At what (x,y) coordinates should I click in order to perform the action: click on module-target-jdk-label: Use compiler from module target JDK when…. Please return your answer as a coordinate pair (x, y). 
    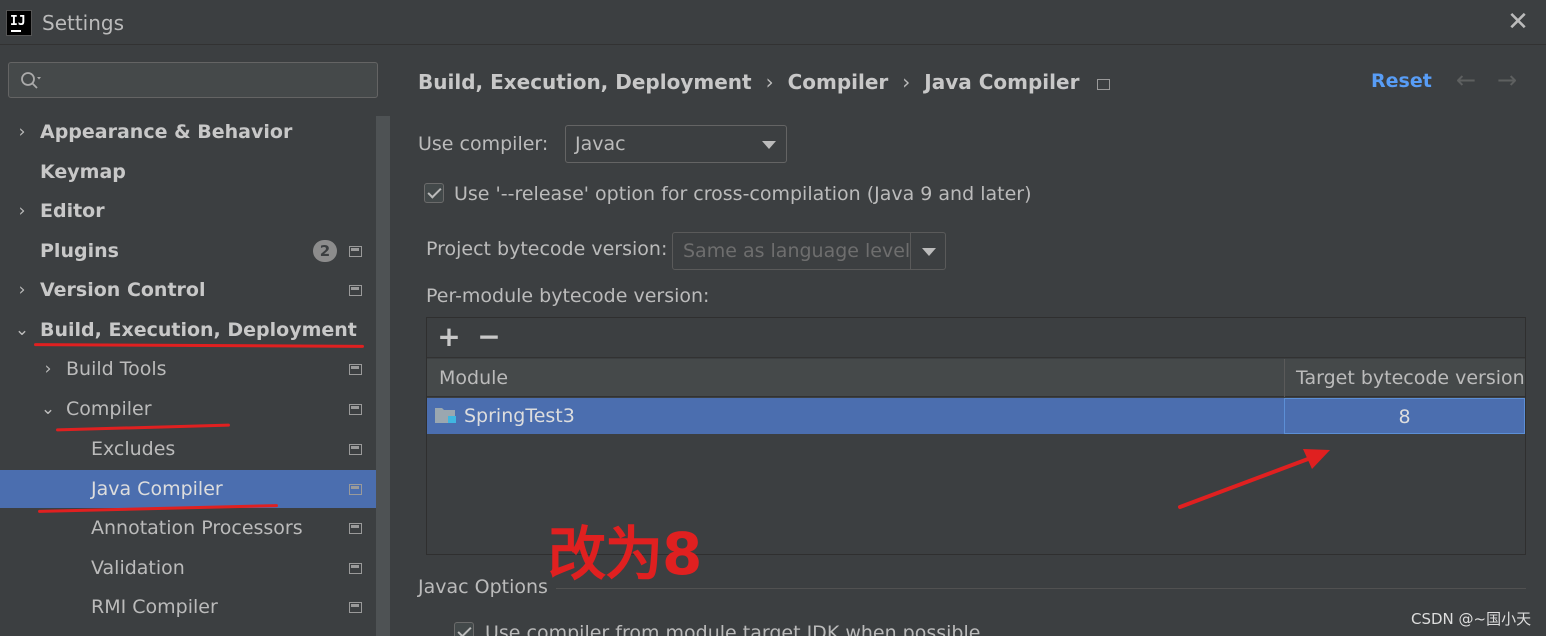
    Looking at the image, I should click on (732, 629).